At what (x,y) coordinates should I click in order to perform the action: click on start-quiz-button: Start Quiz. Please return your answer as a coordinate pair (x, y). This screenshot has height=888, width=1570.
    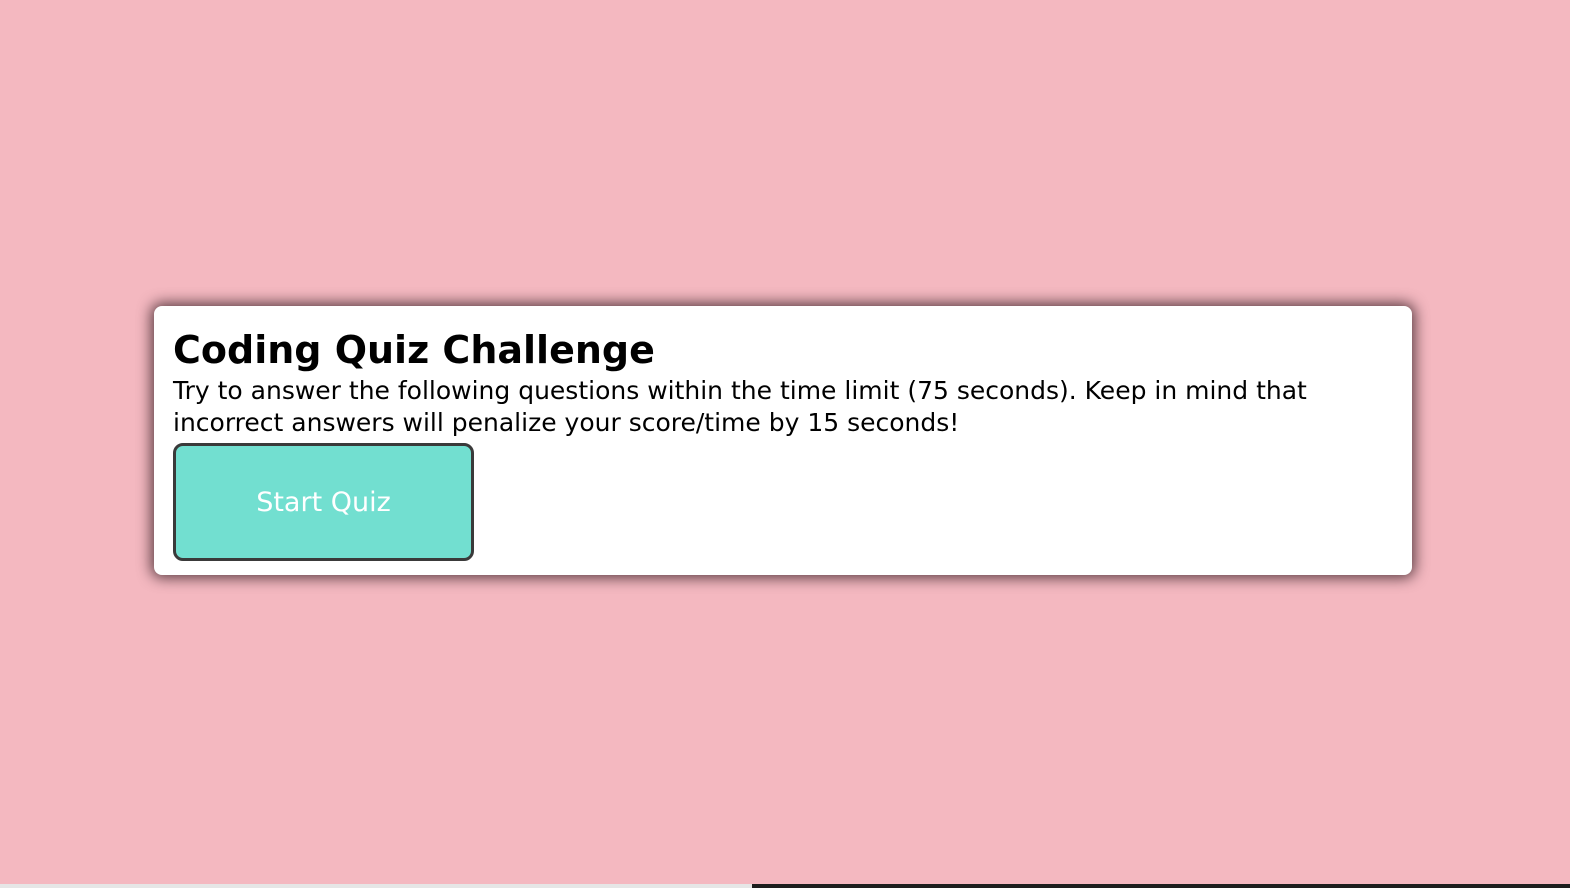
    Looking at the image, I should click on (323, 502).